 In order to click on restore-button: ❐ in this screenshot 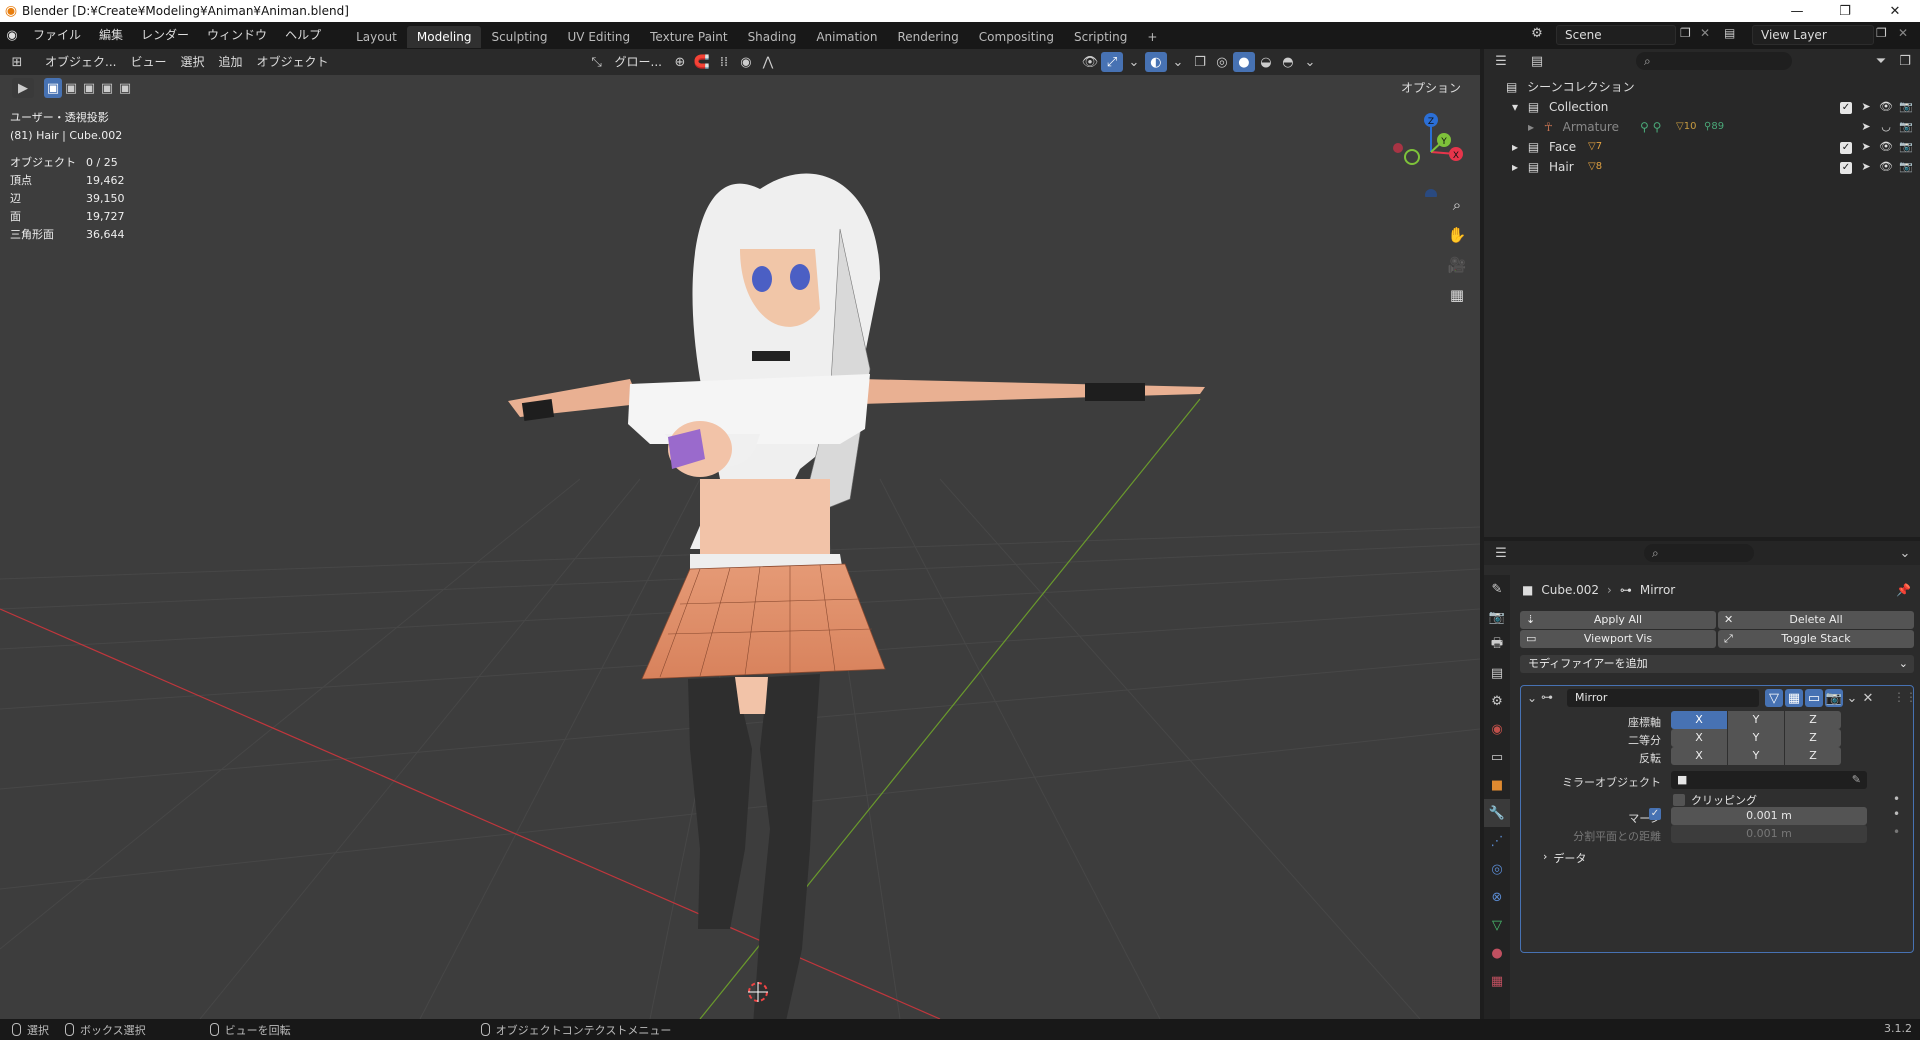, I will do `click(1845, 11)`.